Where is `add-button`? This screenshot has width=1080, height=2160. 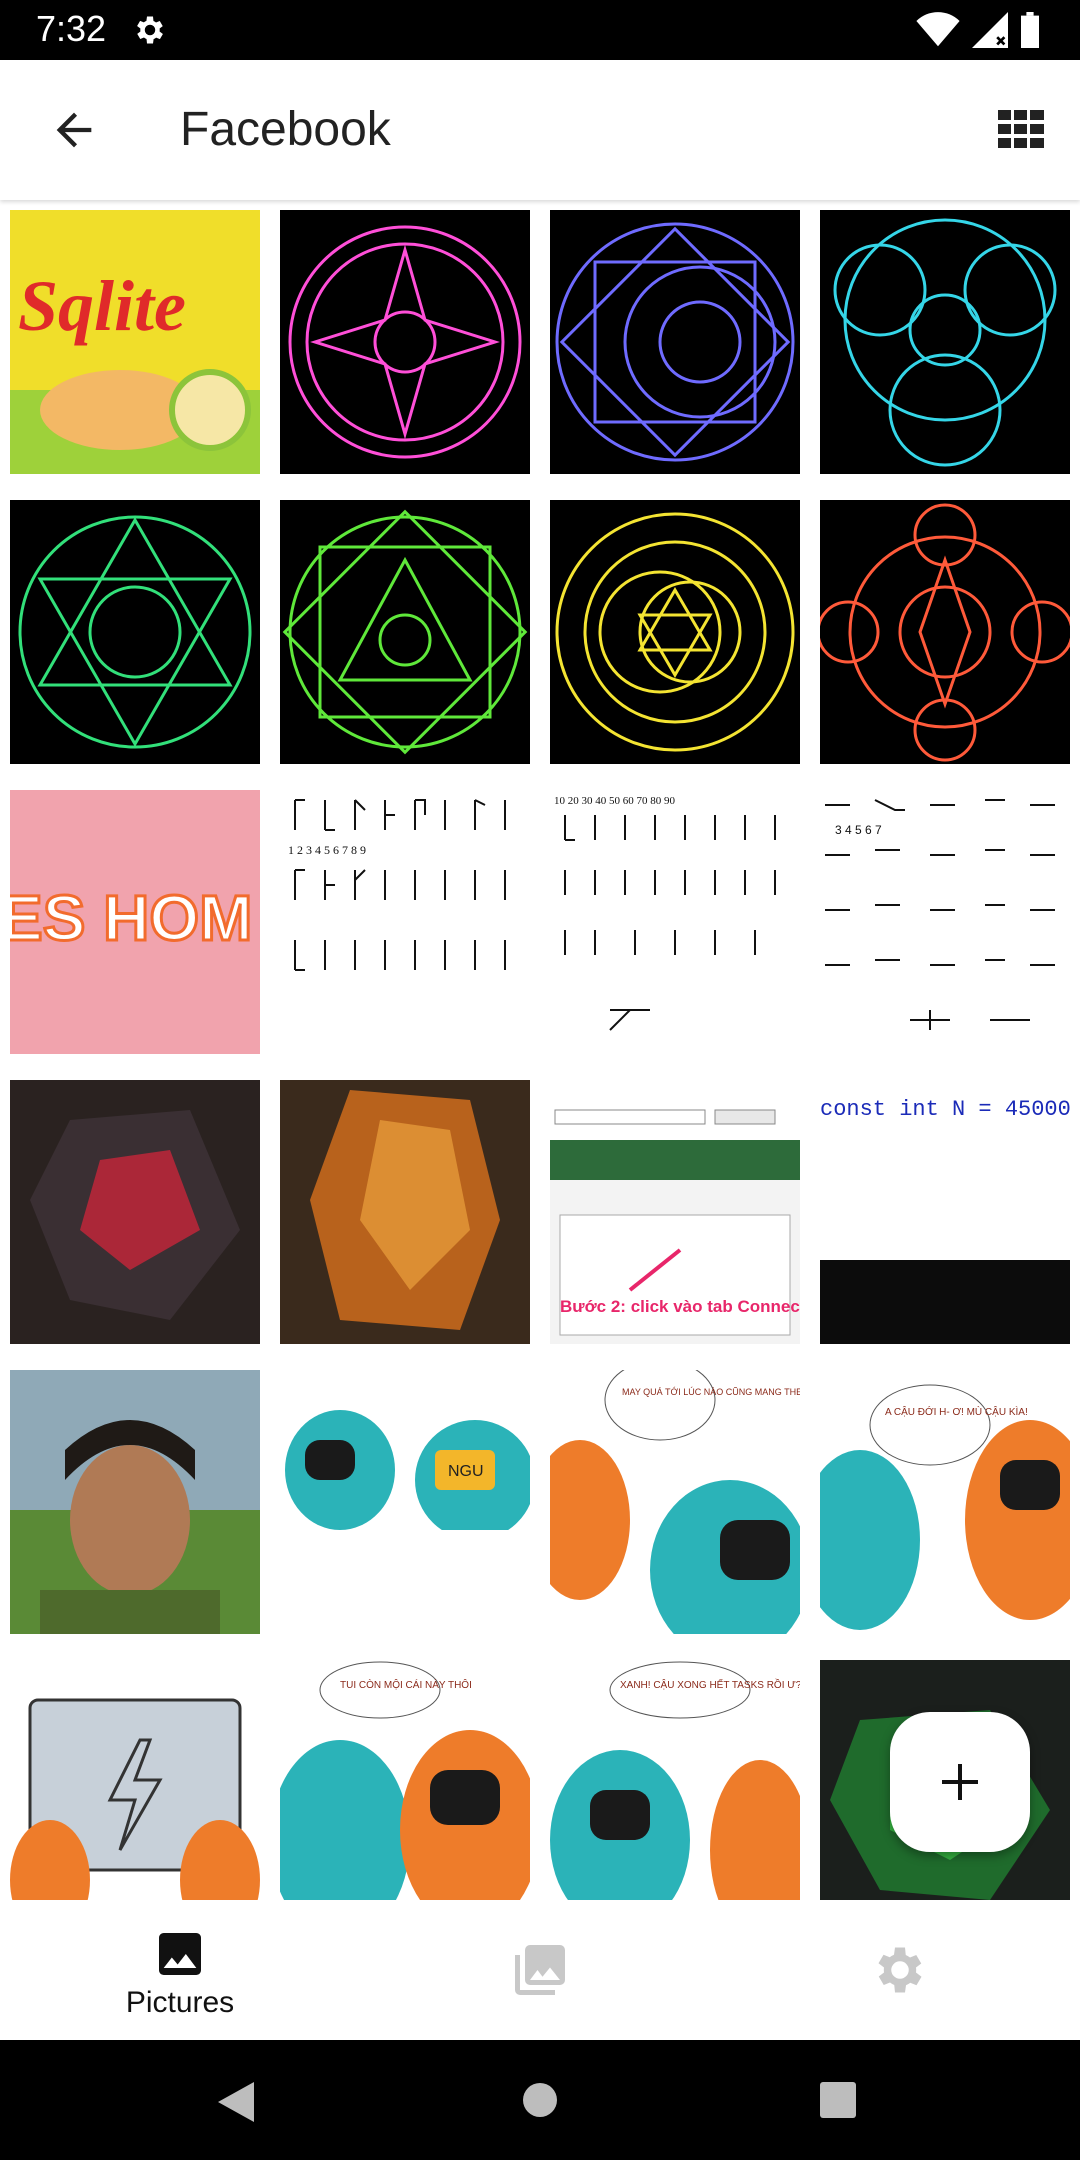 add-button is located at coordinates (960, 1782).